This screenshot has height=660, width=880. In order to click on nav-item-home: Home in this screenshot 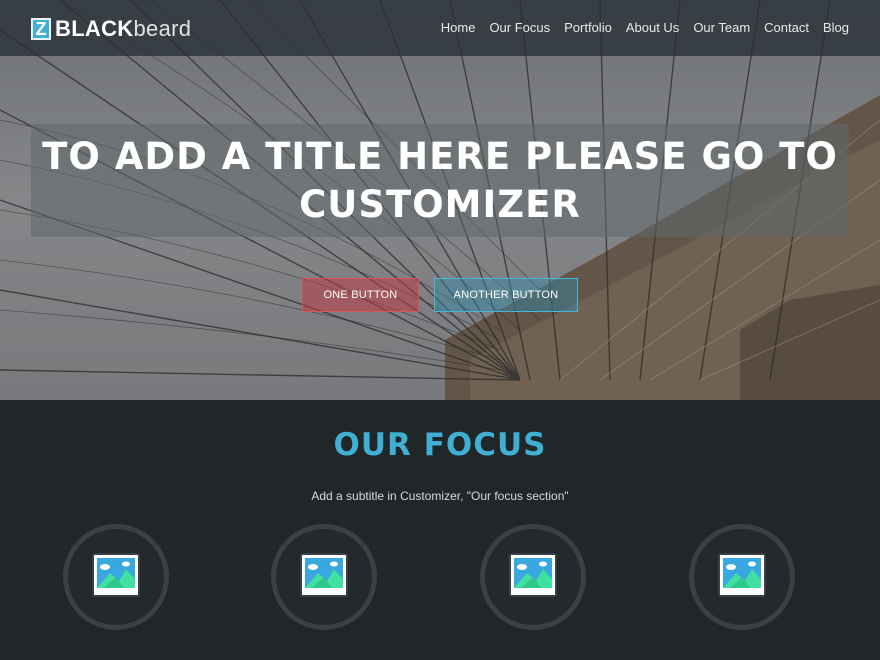, I will do `click(458, 27)`.